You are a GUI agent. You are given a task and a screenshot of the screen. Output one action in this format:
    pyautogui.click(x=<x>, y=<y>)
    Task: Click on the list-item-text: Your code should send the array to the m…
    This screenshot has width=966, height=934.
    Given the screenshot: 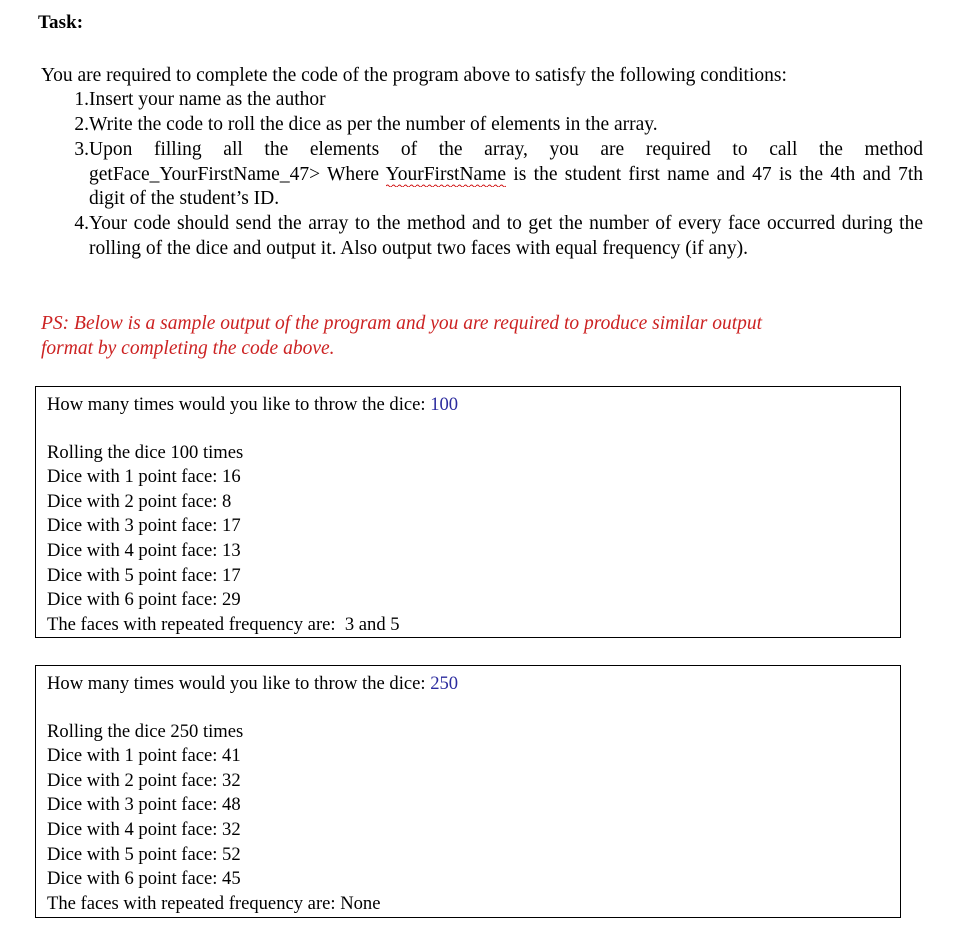 What is the action you would take?
    pyautogui.click(x=506, y=236)
    